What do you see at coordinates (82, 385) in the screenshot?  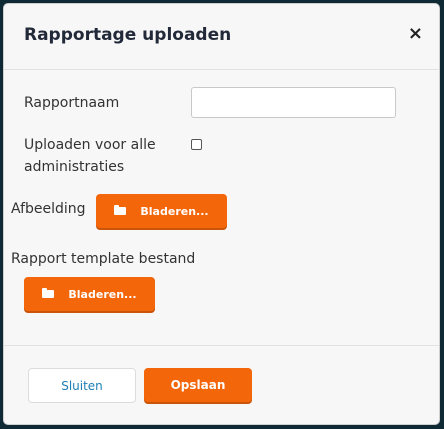 I see `close-button: Sluiten` at bounding box center [82, 385].